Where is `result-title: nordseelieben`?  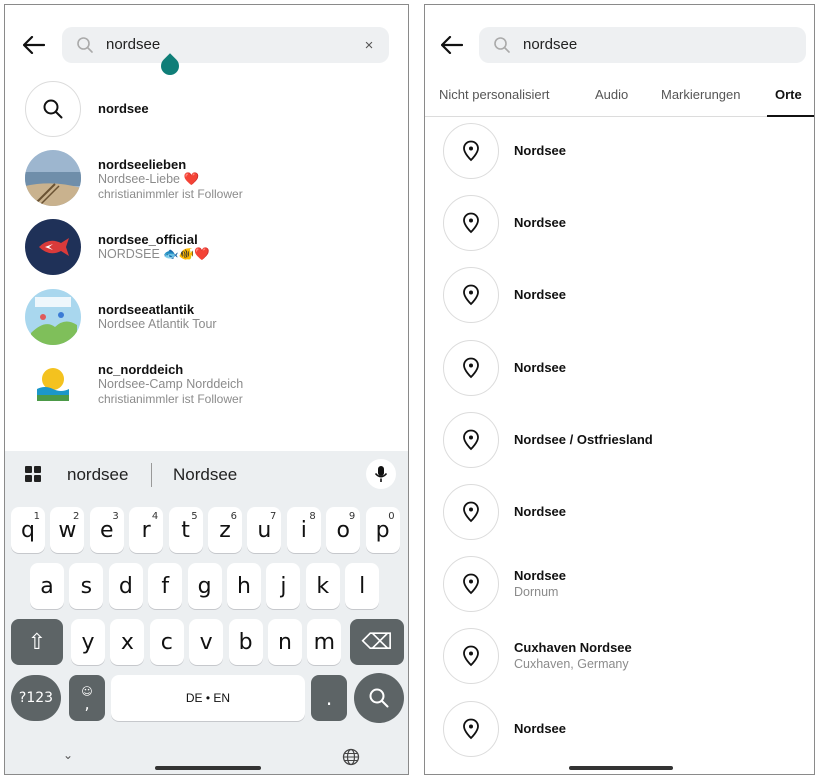
result-title: nordseelieben is located at coordinates (142, 164).